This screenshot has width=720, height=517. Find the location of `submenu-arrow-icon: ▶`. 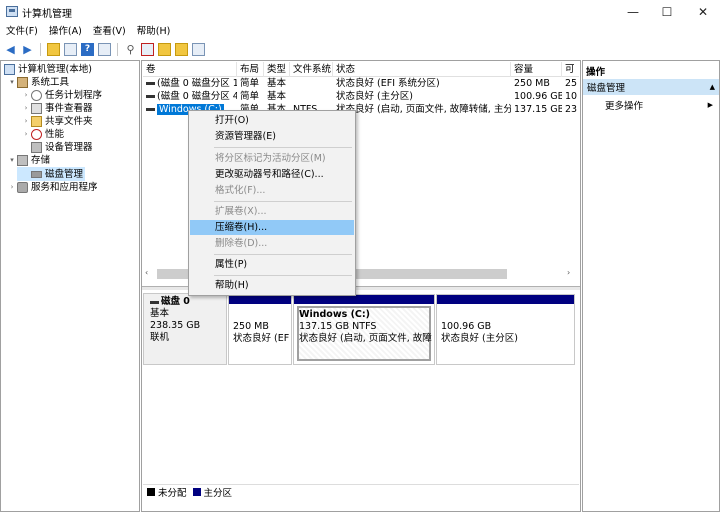

submenu-arrow-icon: ▶ is located at coordinates (710, 105).